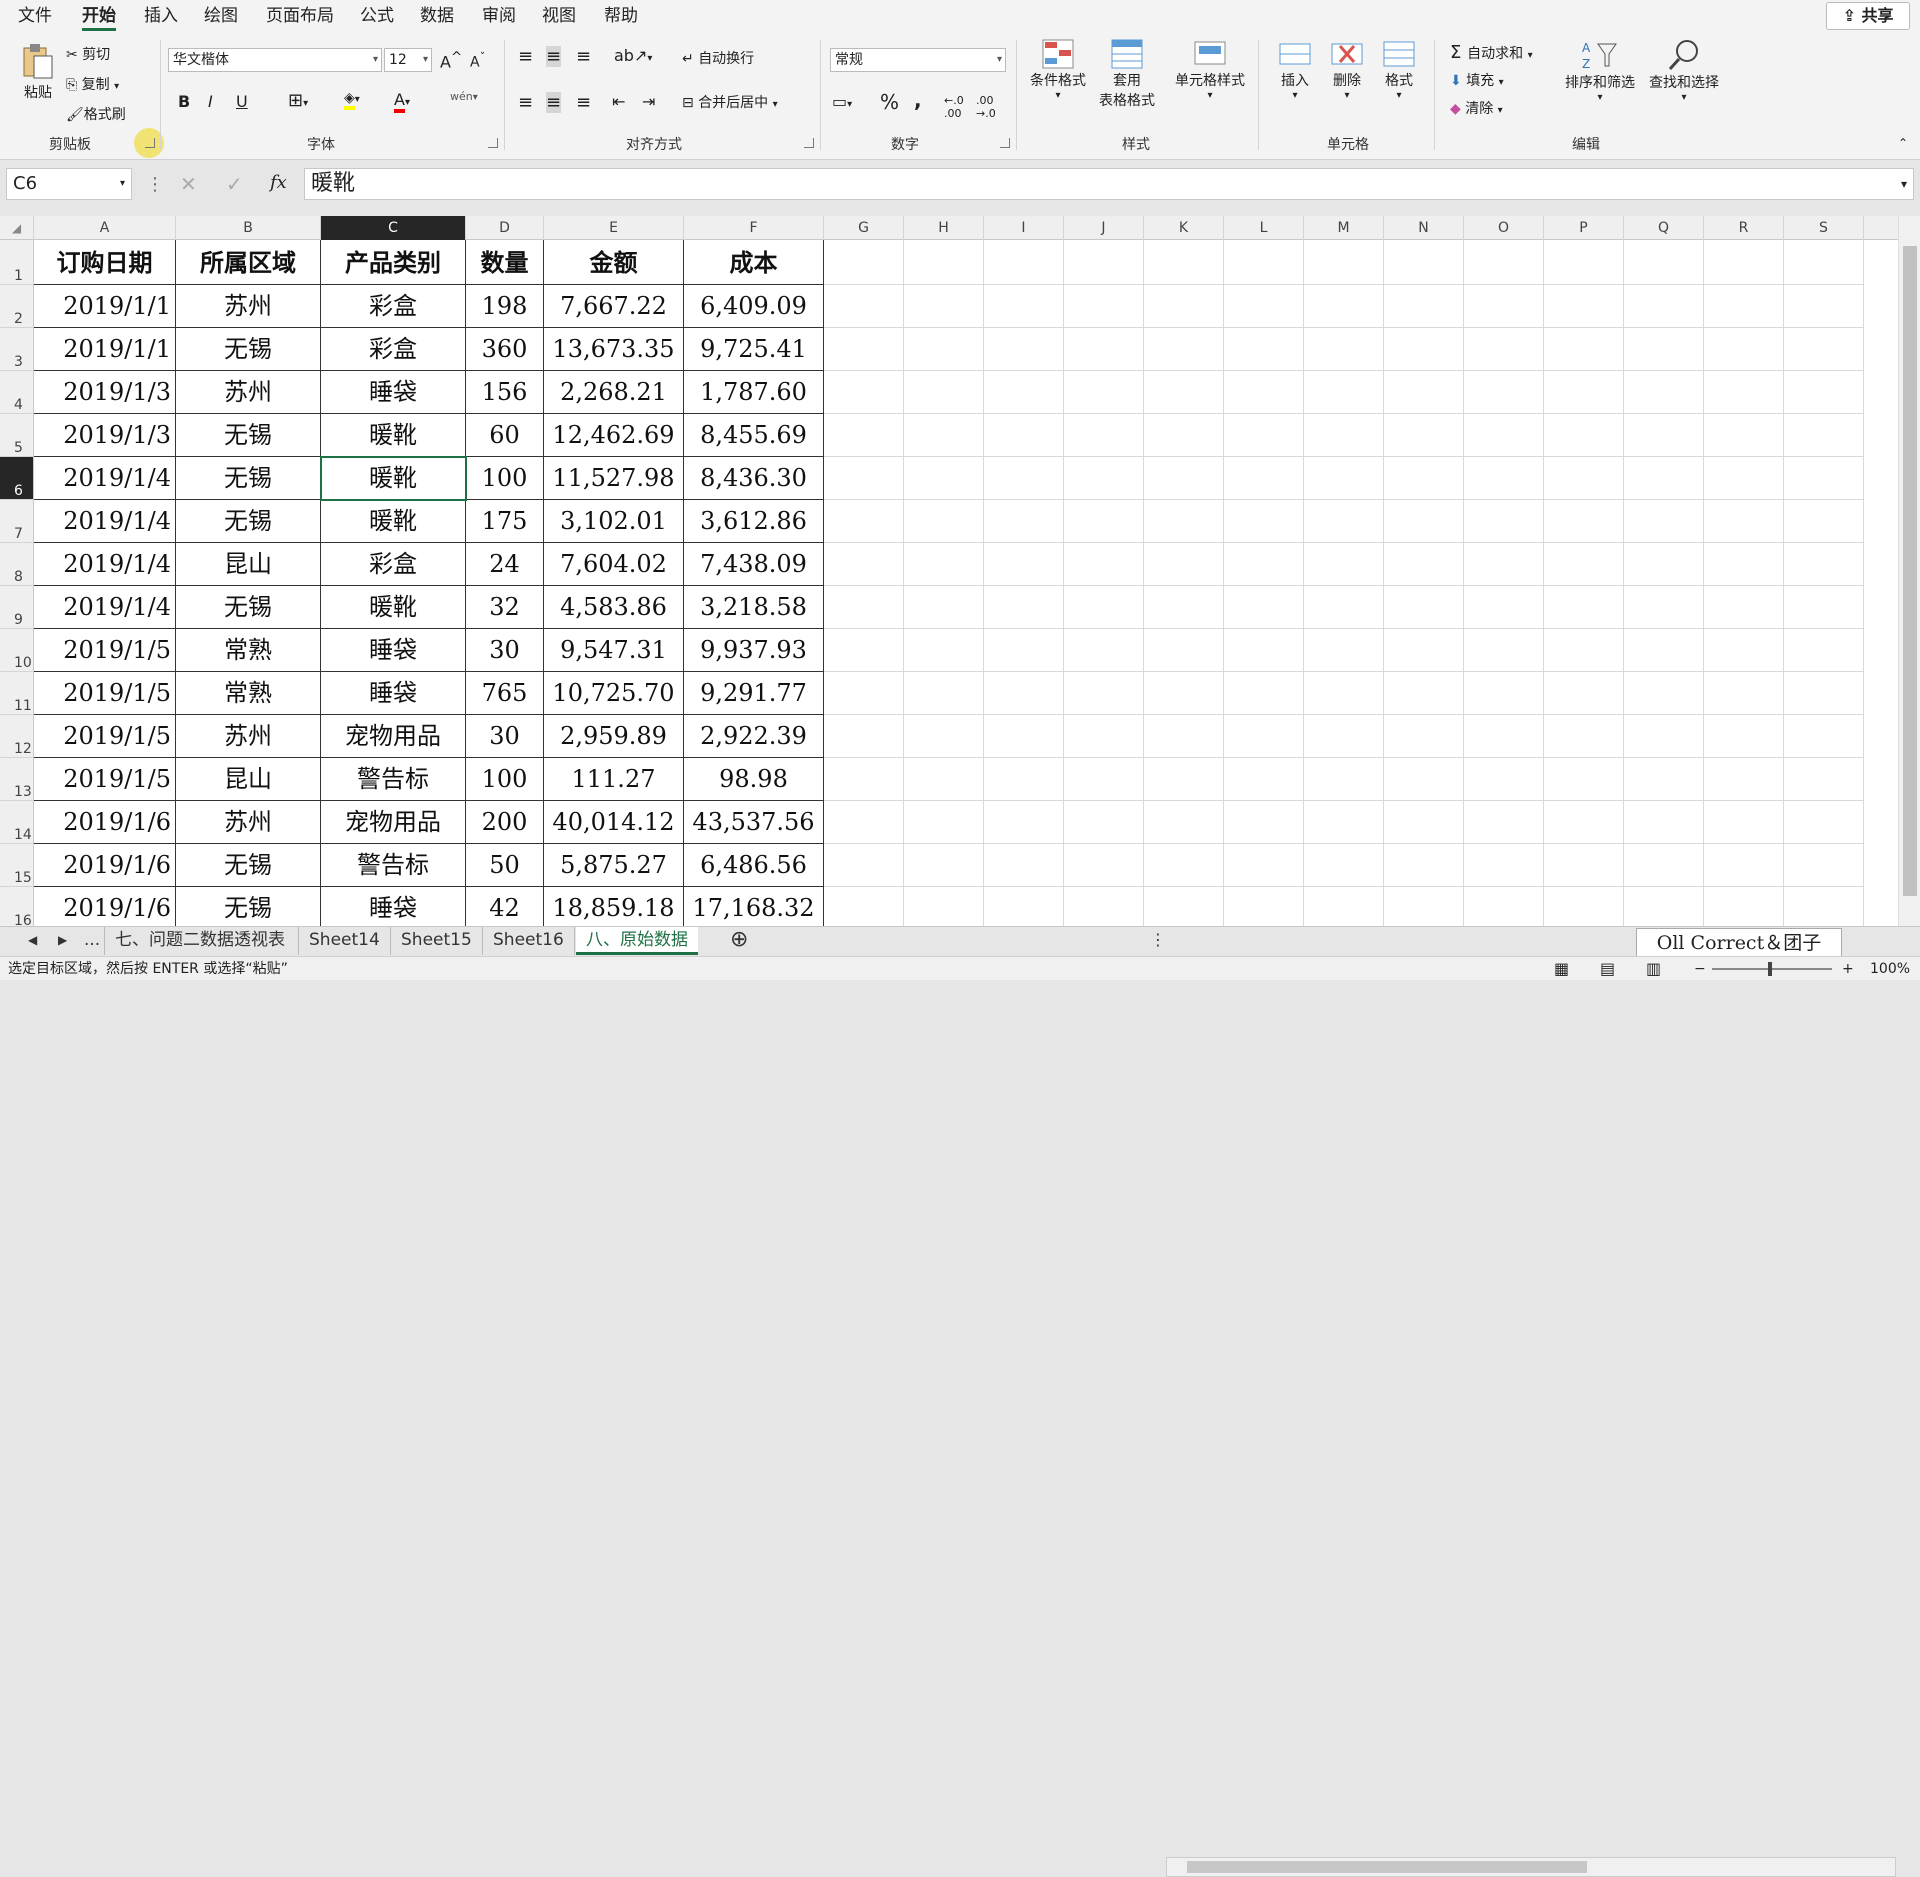  Describe the element at coordinates (618, 101) in the screenshot. I see `decrease-indent-button: ⇤` at that location.